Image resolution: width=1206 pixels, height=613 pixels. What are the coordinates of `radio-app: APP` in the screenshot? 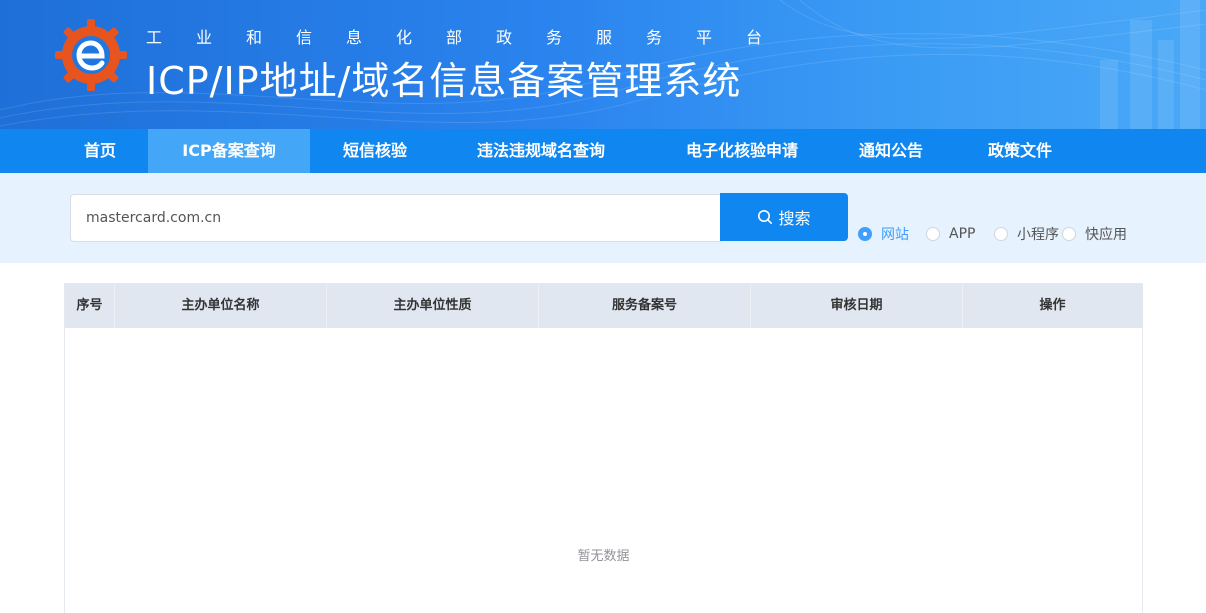 It's located at (950, 234).